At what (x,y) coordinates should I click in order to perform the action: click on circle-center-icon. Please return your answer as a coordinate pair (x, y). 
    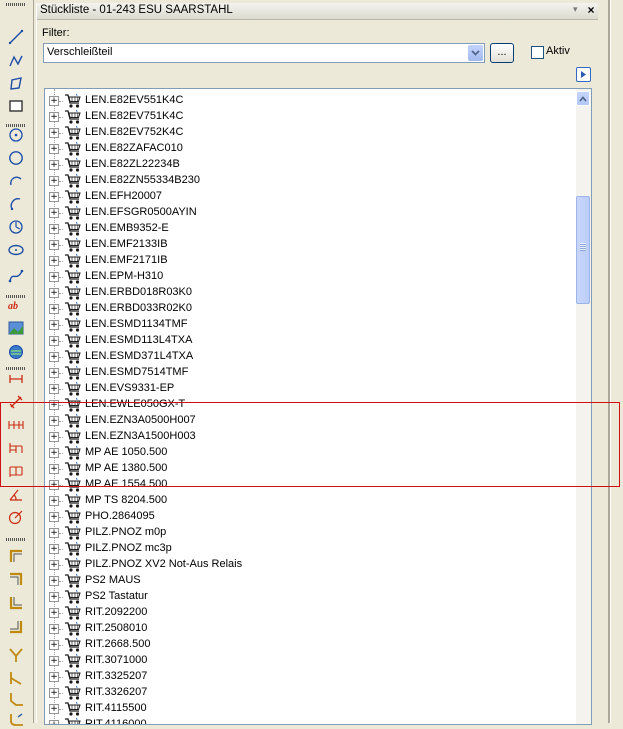
    Looking at the image, I should click on (16, 135).